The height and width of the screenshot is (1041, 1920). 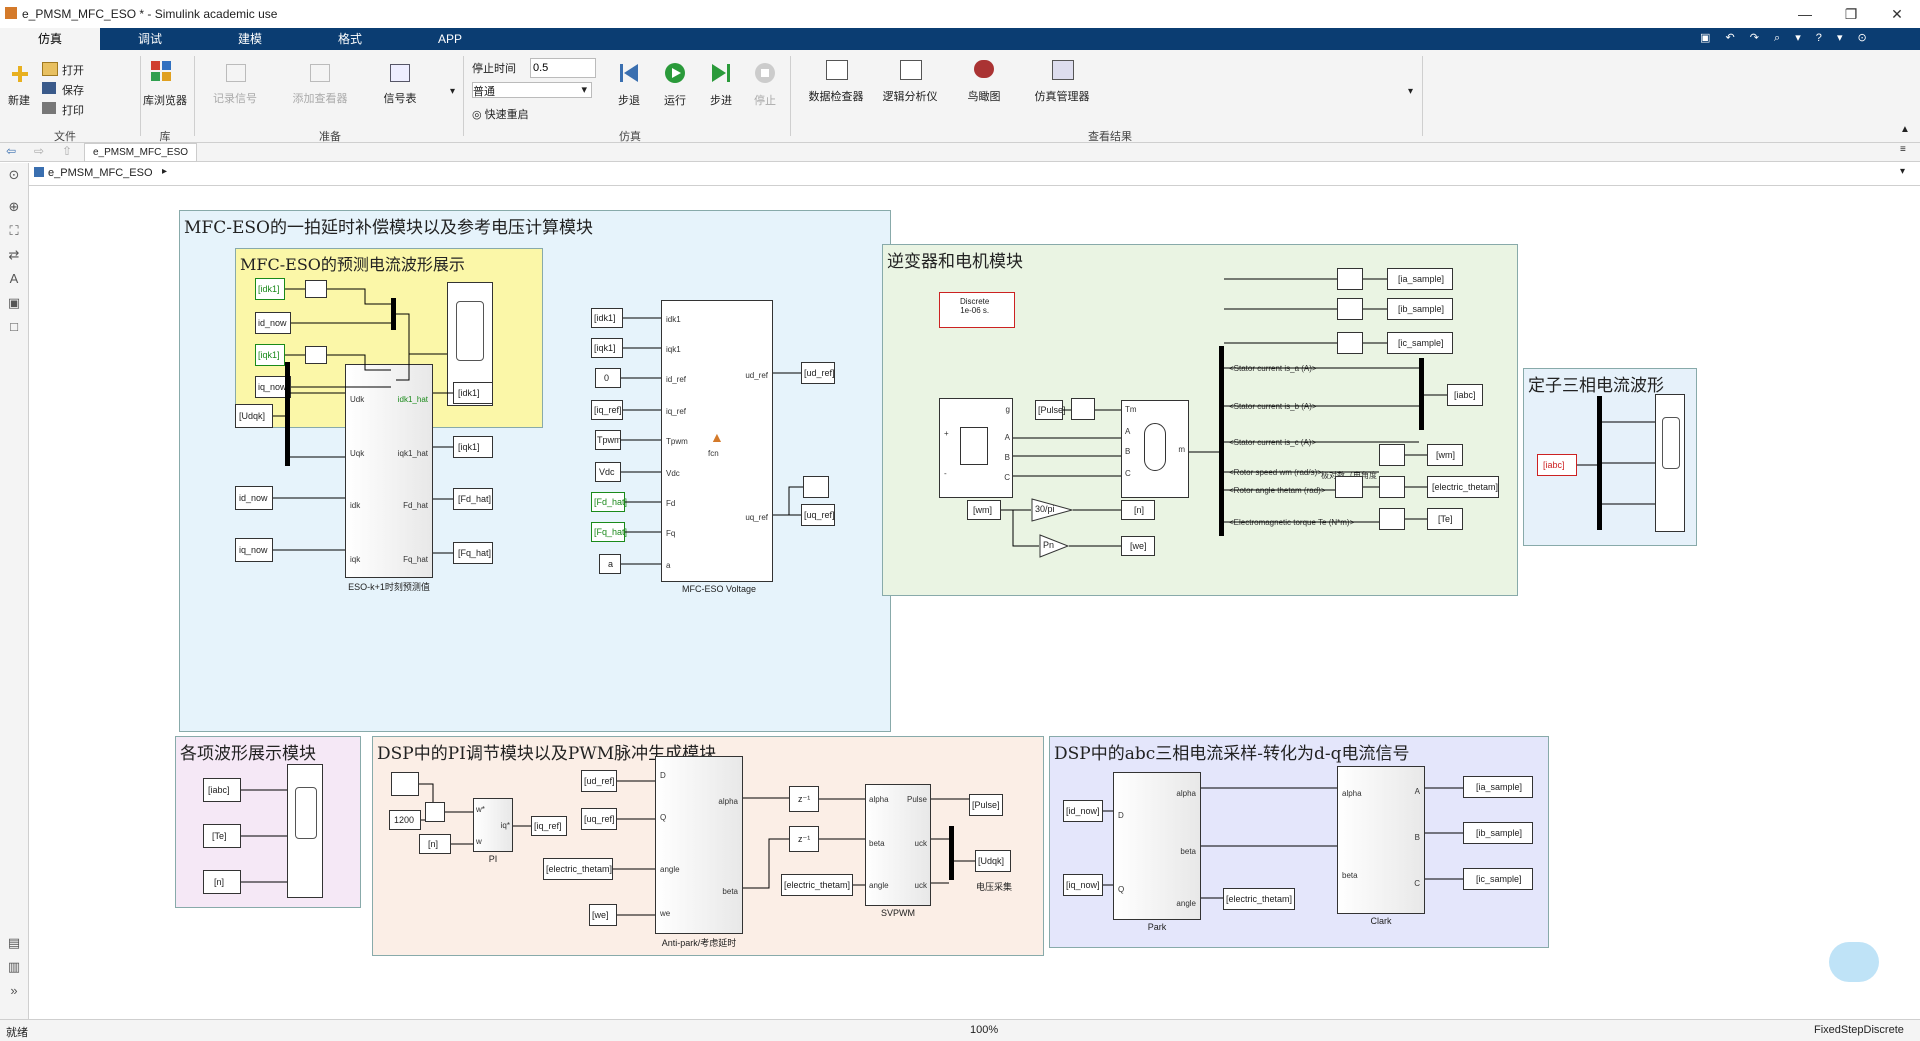 What do you see at coordinates (17, 1033) in the screenshot?
I see `status-text: 就绪` at bounding box center [17, 1033].